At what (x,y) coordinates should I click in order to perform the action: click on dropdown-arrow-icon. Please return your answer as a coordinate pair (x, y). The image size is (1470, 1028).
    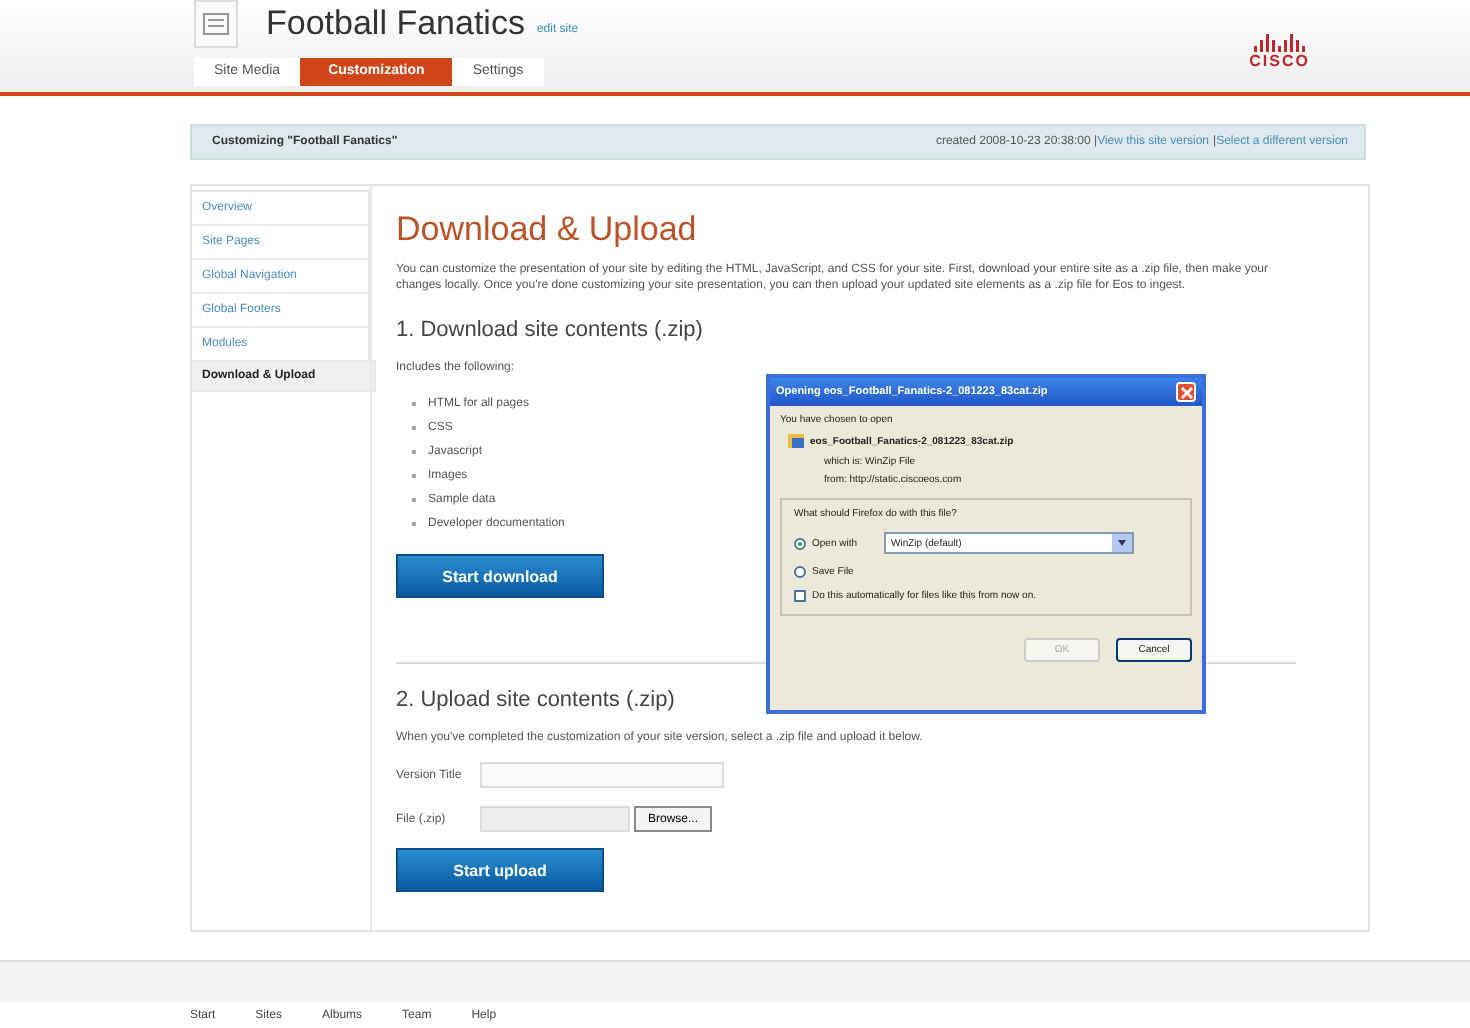
    Looking at the image, I should click on (1121, 543).